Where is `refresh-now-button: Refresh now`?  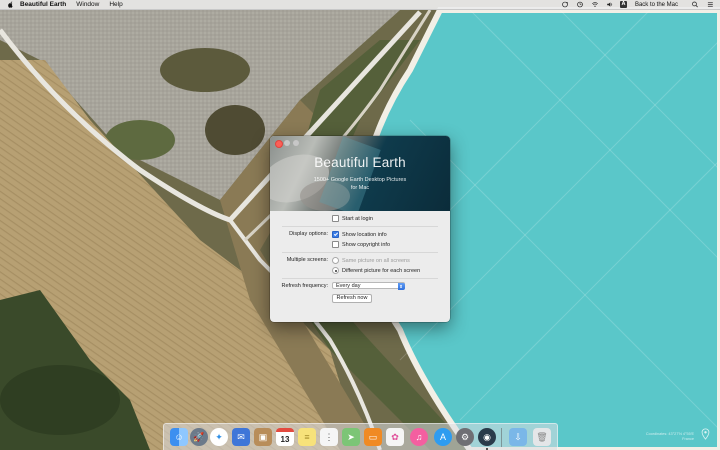 refresh-now-button: Refresh now is located at coordinates (352, 298).